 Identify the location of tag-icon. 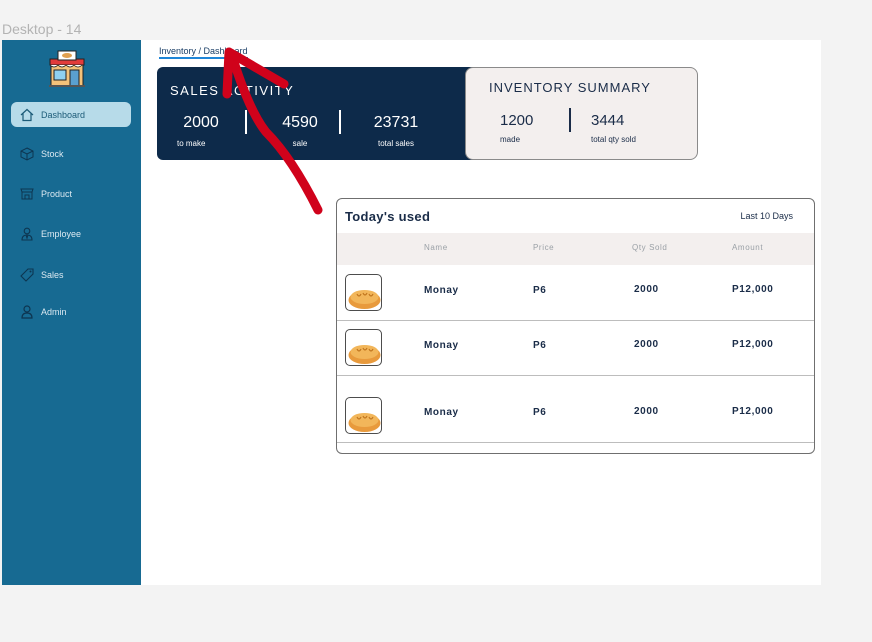
(26, 274).